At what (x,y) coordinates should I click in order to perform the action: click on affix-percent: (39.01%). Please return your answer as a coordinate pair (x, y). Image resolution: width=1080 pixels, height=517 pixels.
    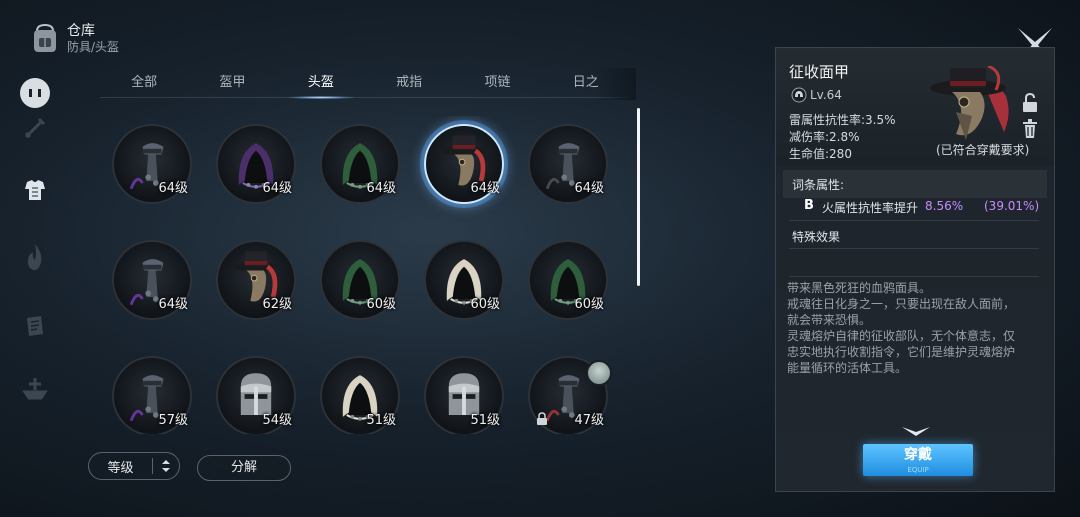
    Looking at the image, I should click on (1012, 206).